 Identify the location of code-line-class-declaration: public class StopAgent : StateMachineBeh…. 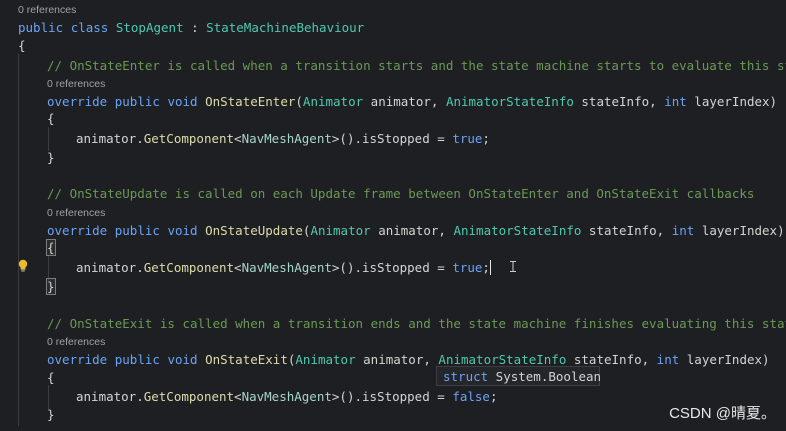
(191, 27).